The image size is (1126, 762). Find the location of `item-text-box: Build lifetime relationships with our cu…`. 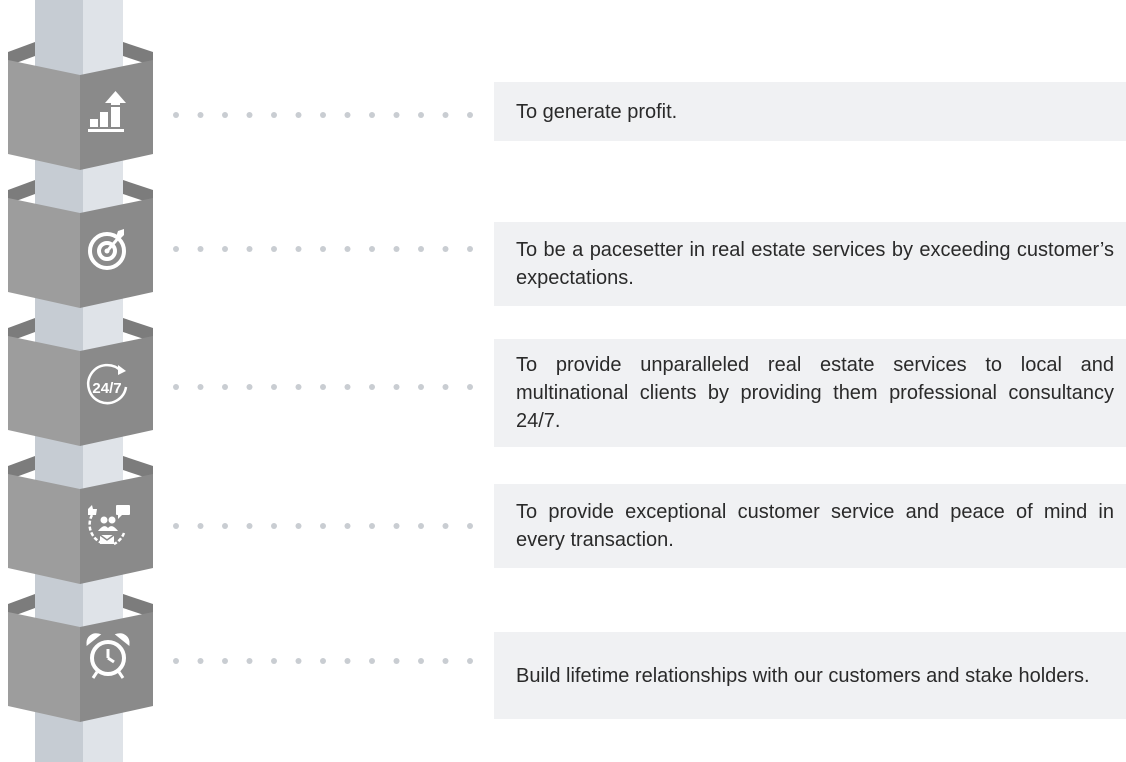

item-text-box: Build lifetime relationships with our cu… is located at coordinates (810, 675).